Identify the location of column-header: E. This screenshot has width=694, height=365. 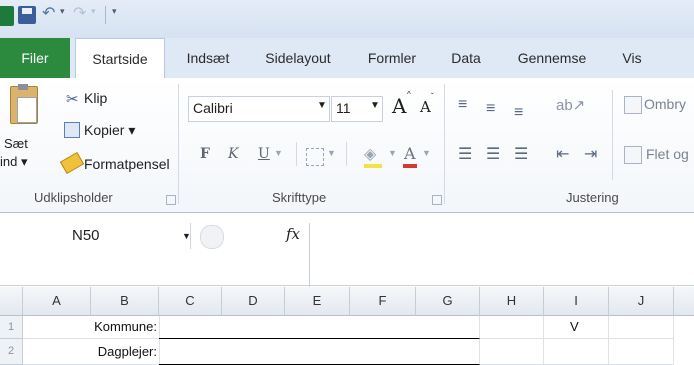
(317, 301).